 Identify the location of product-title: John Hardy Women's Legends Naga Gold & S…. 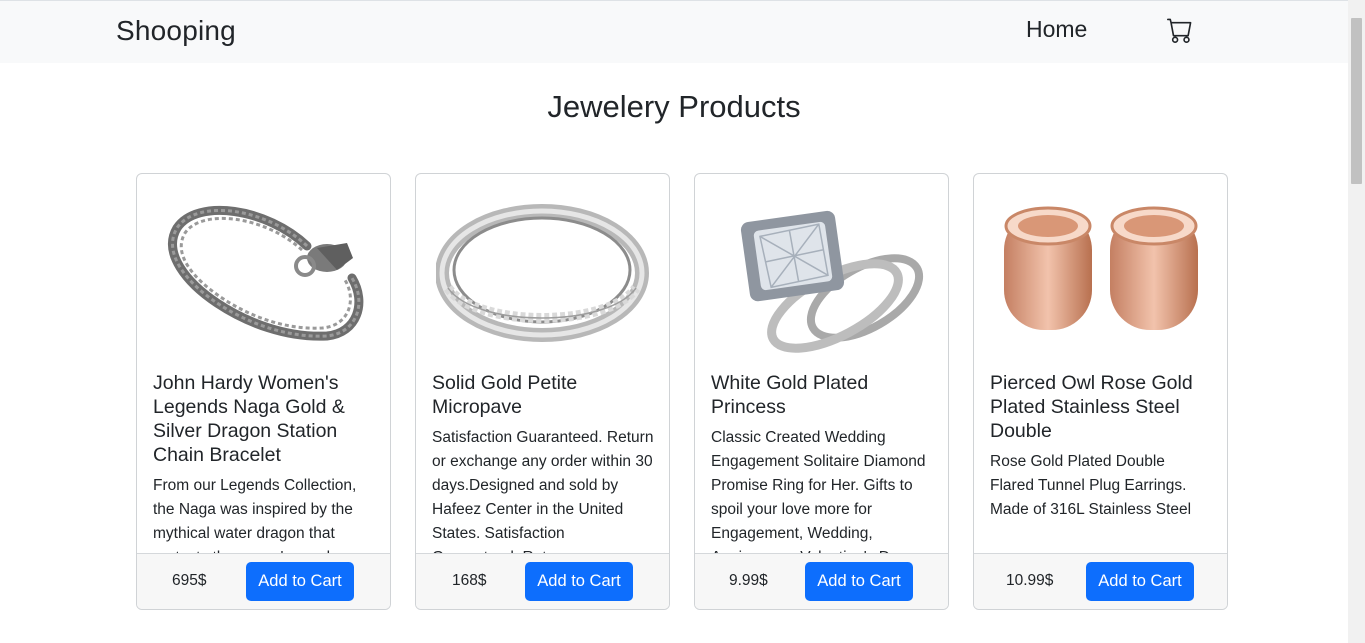
(249, 419).